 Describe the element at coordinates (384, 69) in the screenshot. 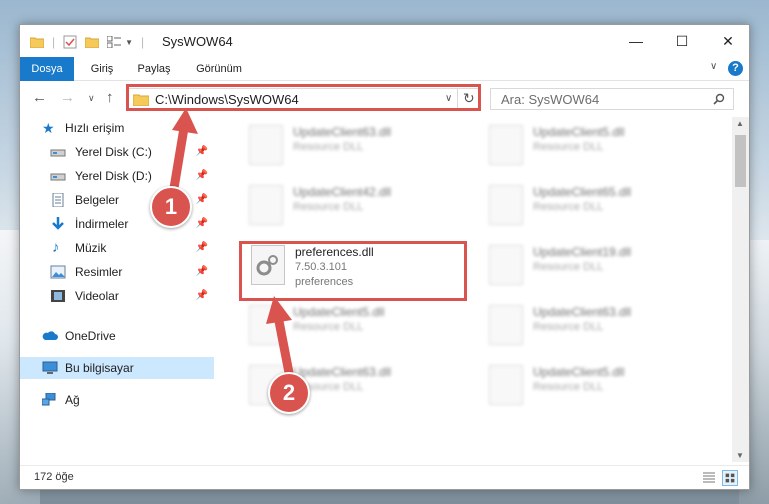

I see `ribbon-tabs: Dosya Giriş Paylaş Görünüm ∨ ?` at that location.